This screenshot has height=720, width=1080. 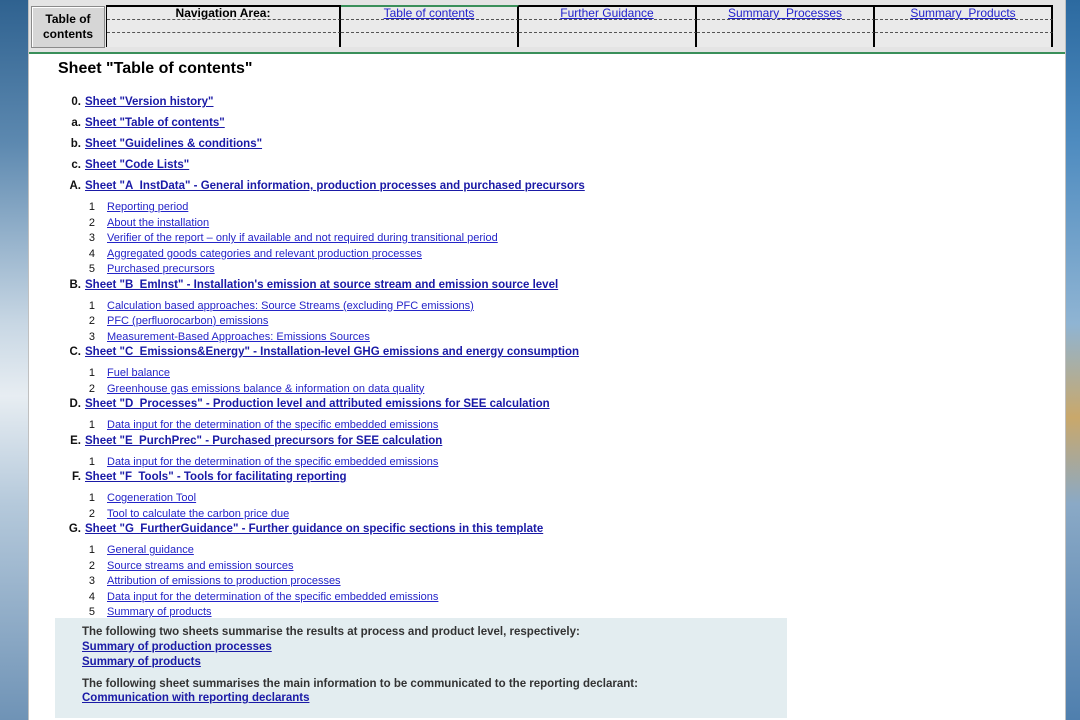 What do you see at coordinates (138, 373) in the screenshot?
I see `toc-subitem-link: Fuel balance` at bounding box center [138, 373].